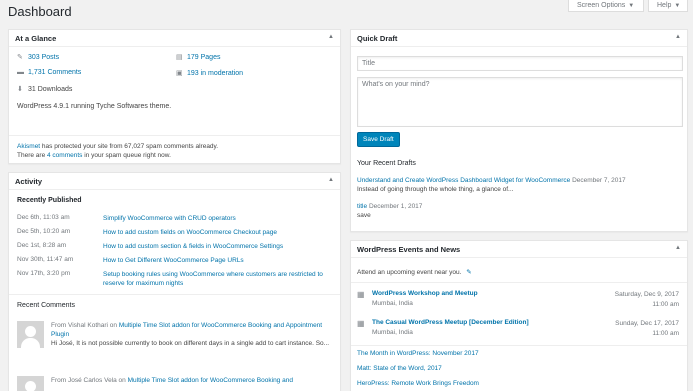 This screenshot has height=391, width=693. Describe the element at coordinates (409, 249) in the screenshot. I see `widget-title: WordPress Events and News` at that location.